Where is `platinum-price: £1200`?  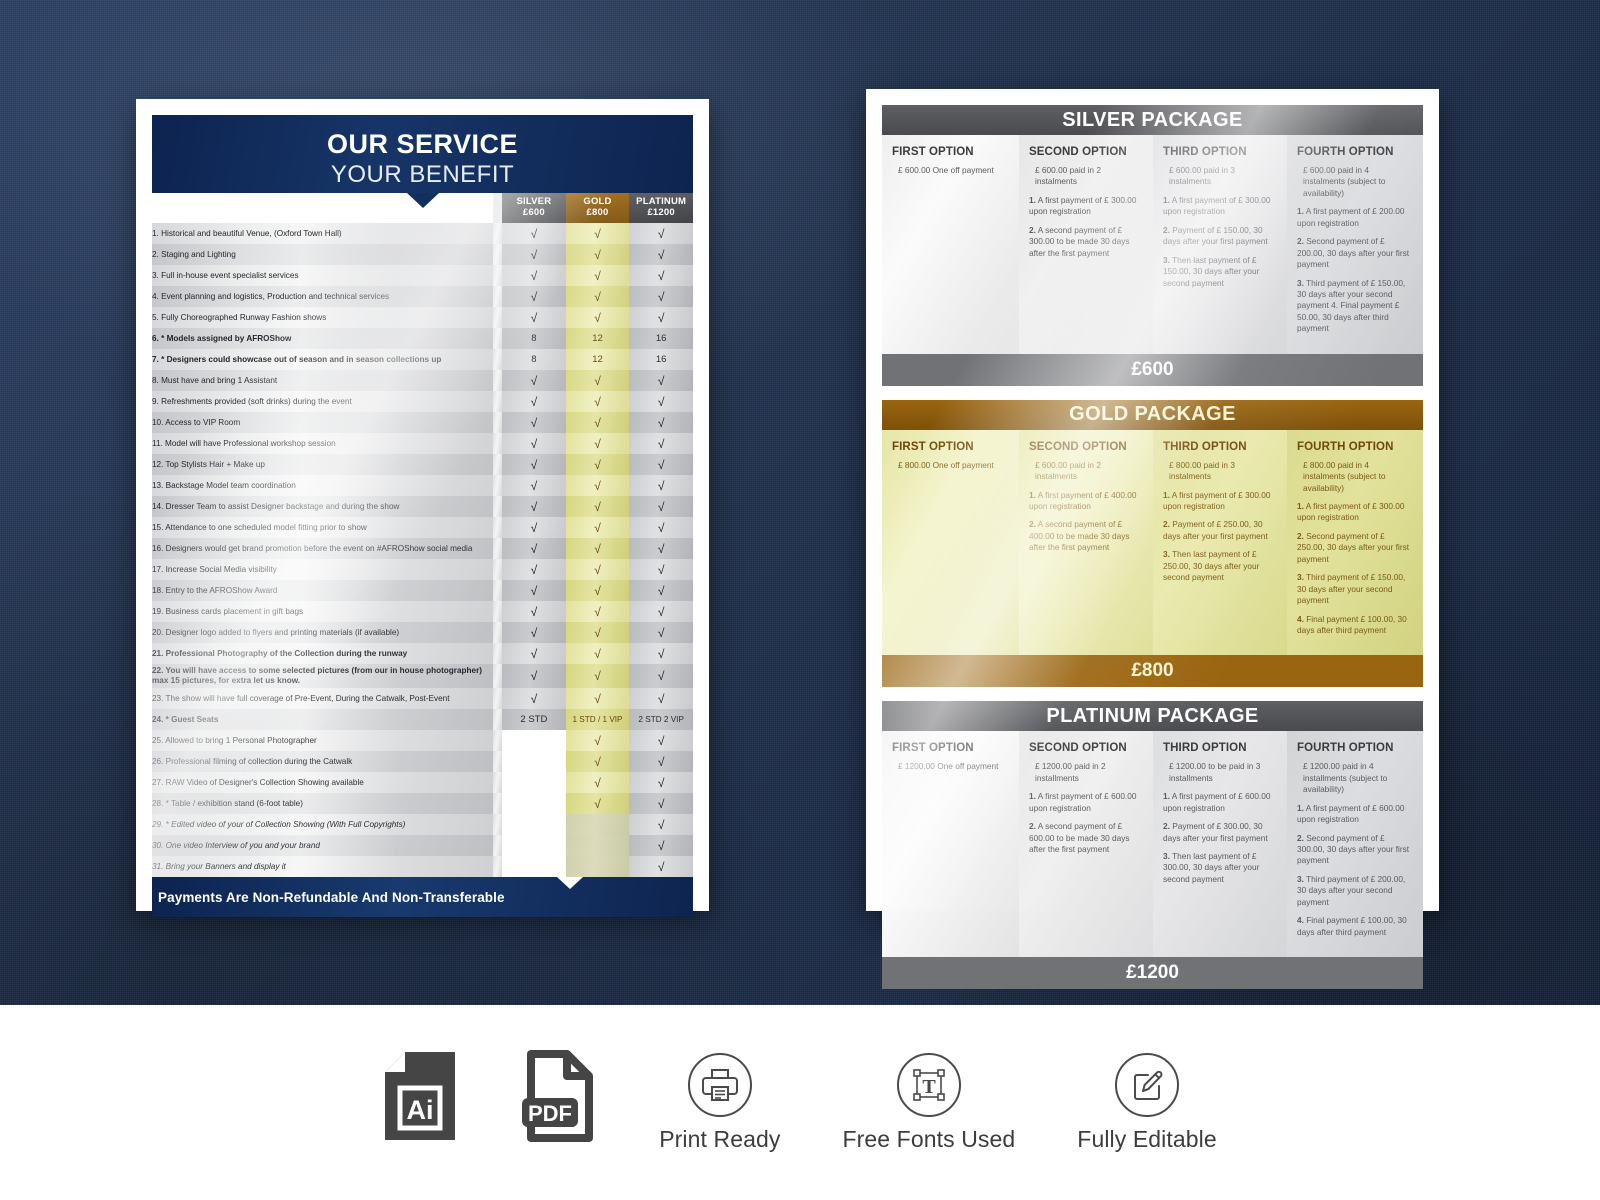
platinum-price: £1200 is located at coordinates (661, 212).